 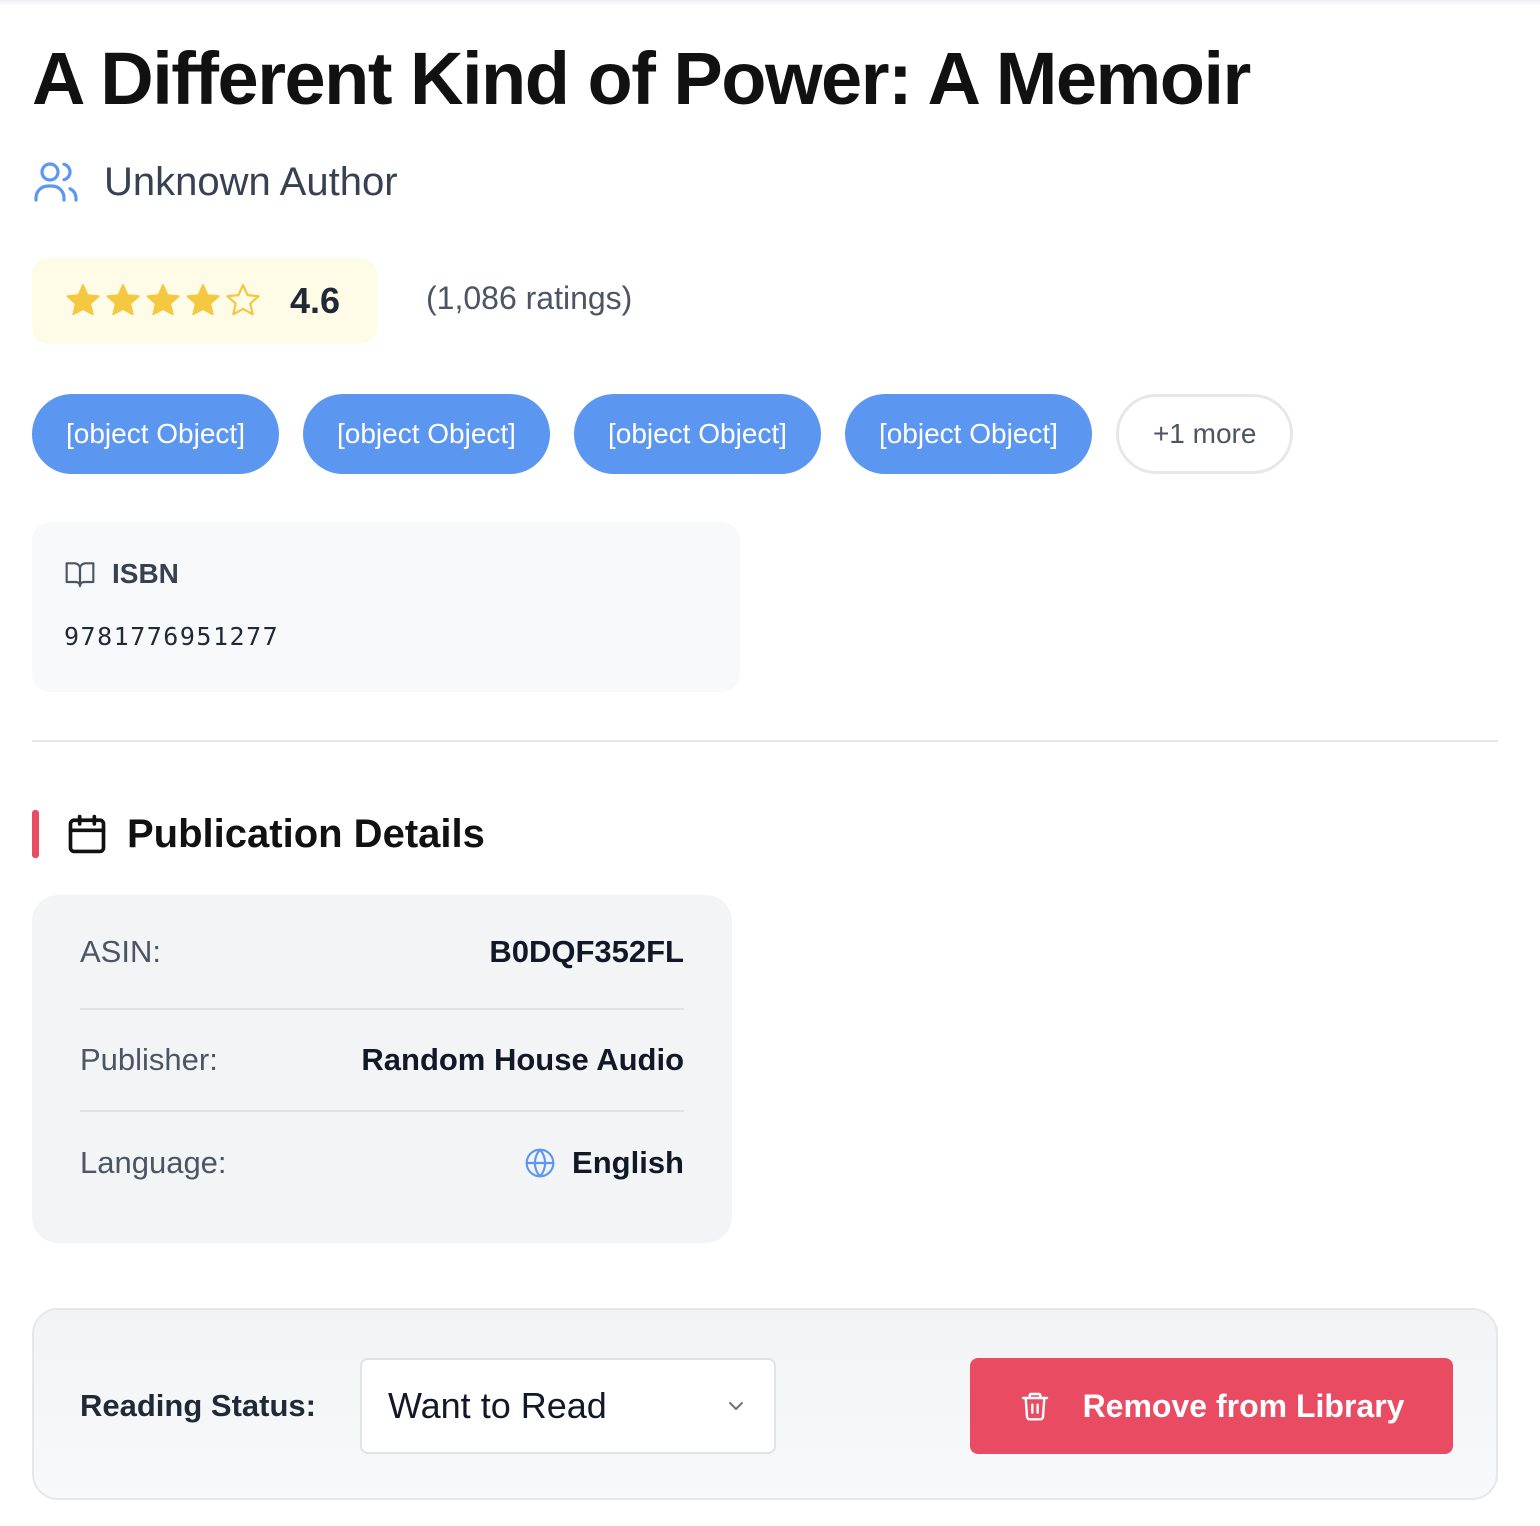 I want to click on isbn-label: ISBN, so click(x=145, y=573).